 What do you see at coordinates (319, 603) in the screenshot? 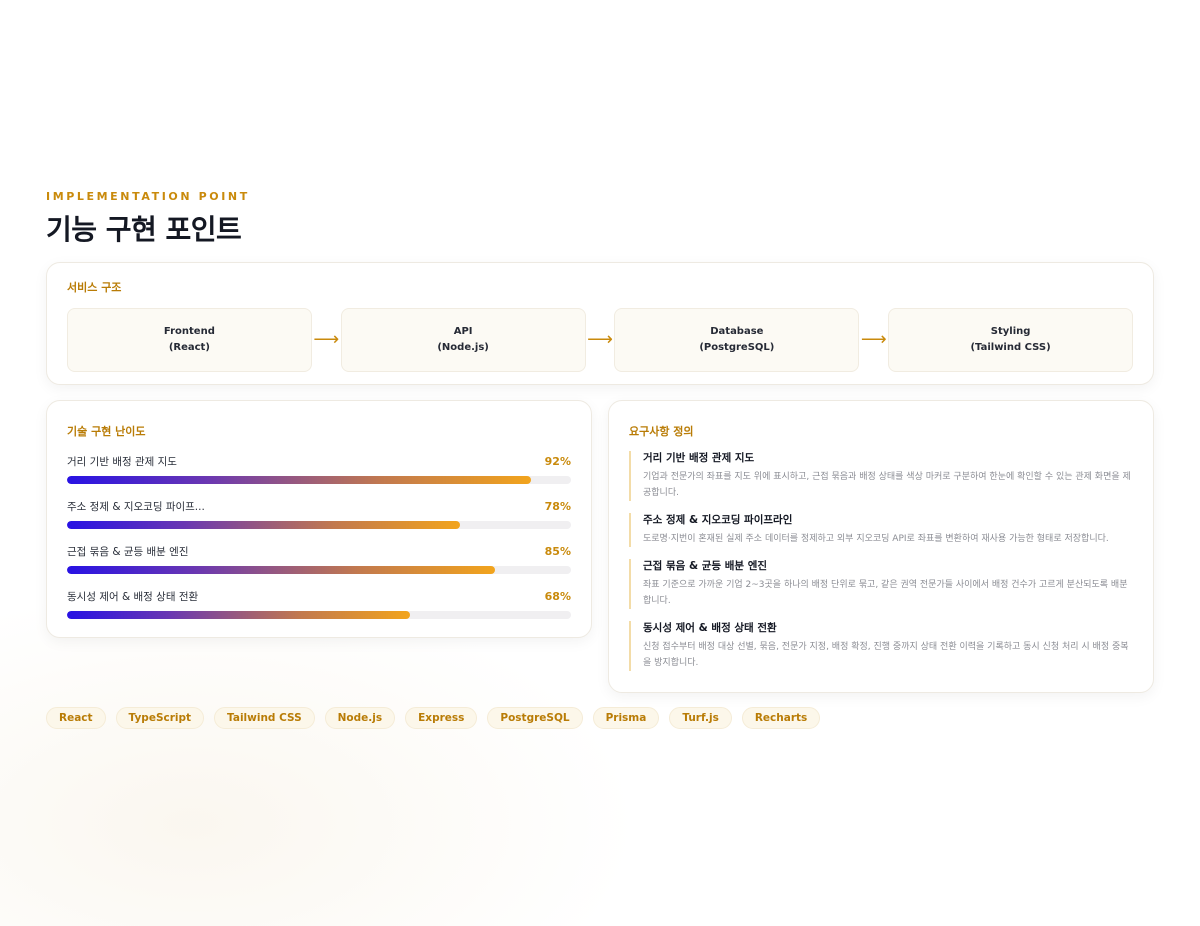
I see `difficulty-item: 동시성 제어 & 배정 상태 전환 68%` at bounding box center [319, 603].